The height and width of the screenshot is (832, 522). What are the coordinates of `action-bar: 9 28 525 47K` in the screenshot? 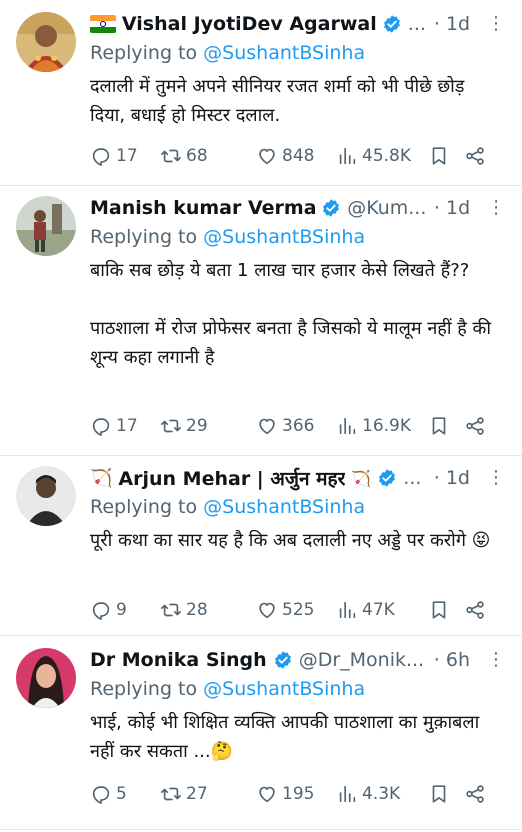 It's located at (297, 610).